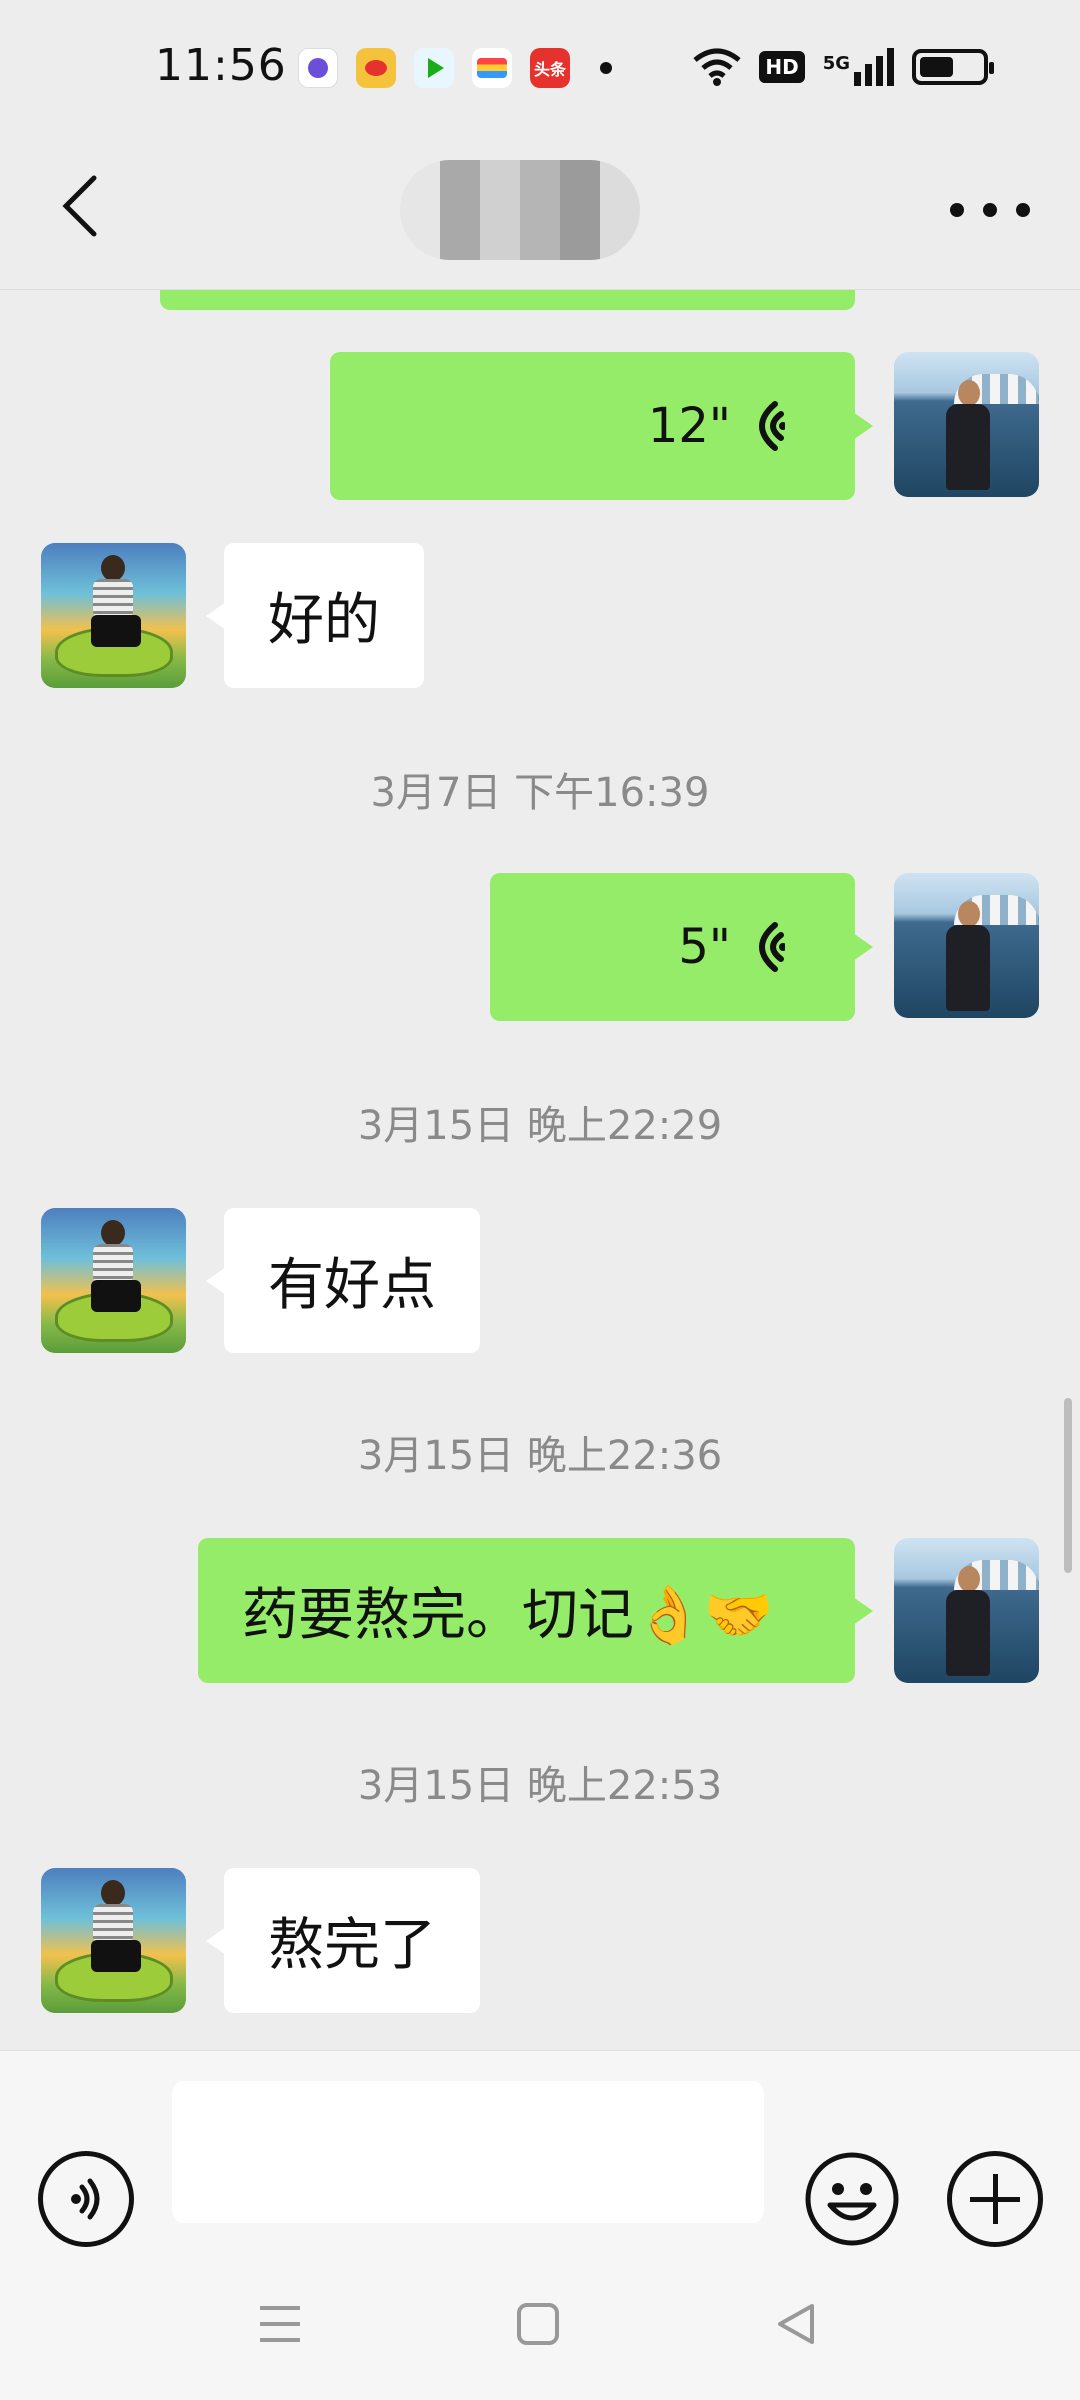 Image resolution: width=1080 pixels, height=2400 pixels. I want to click on voice-icon, so click(85, 2199).